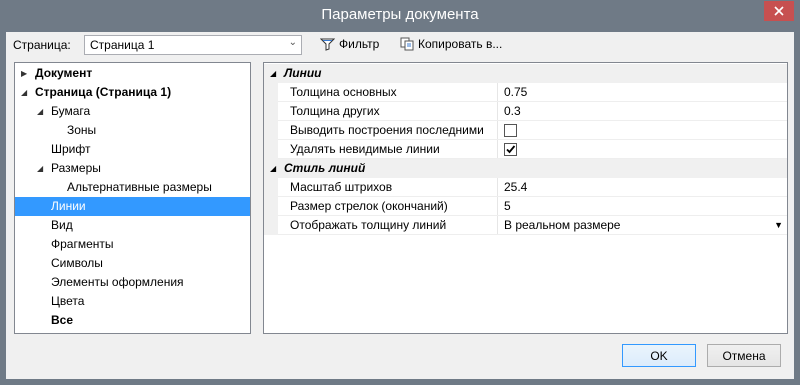 The image size is (800, 385). What do you see at coordinates (515, 187) in the screenshot?
I see `property-value: 25.4` at bounding box center [515, 187].